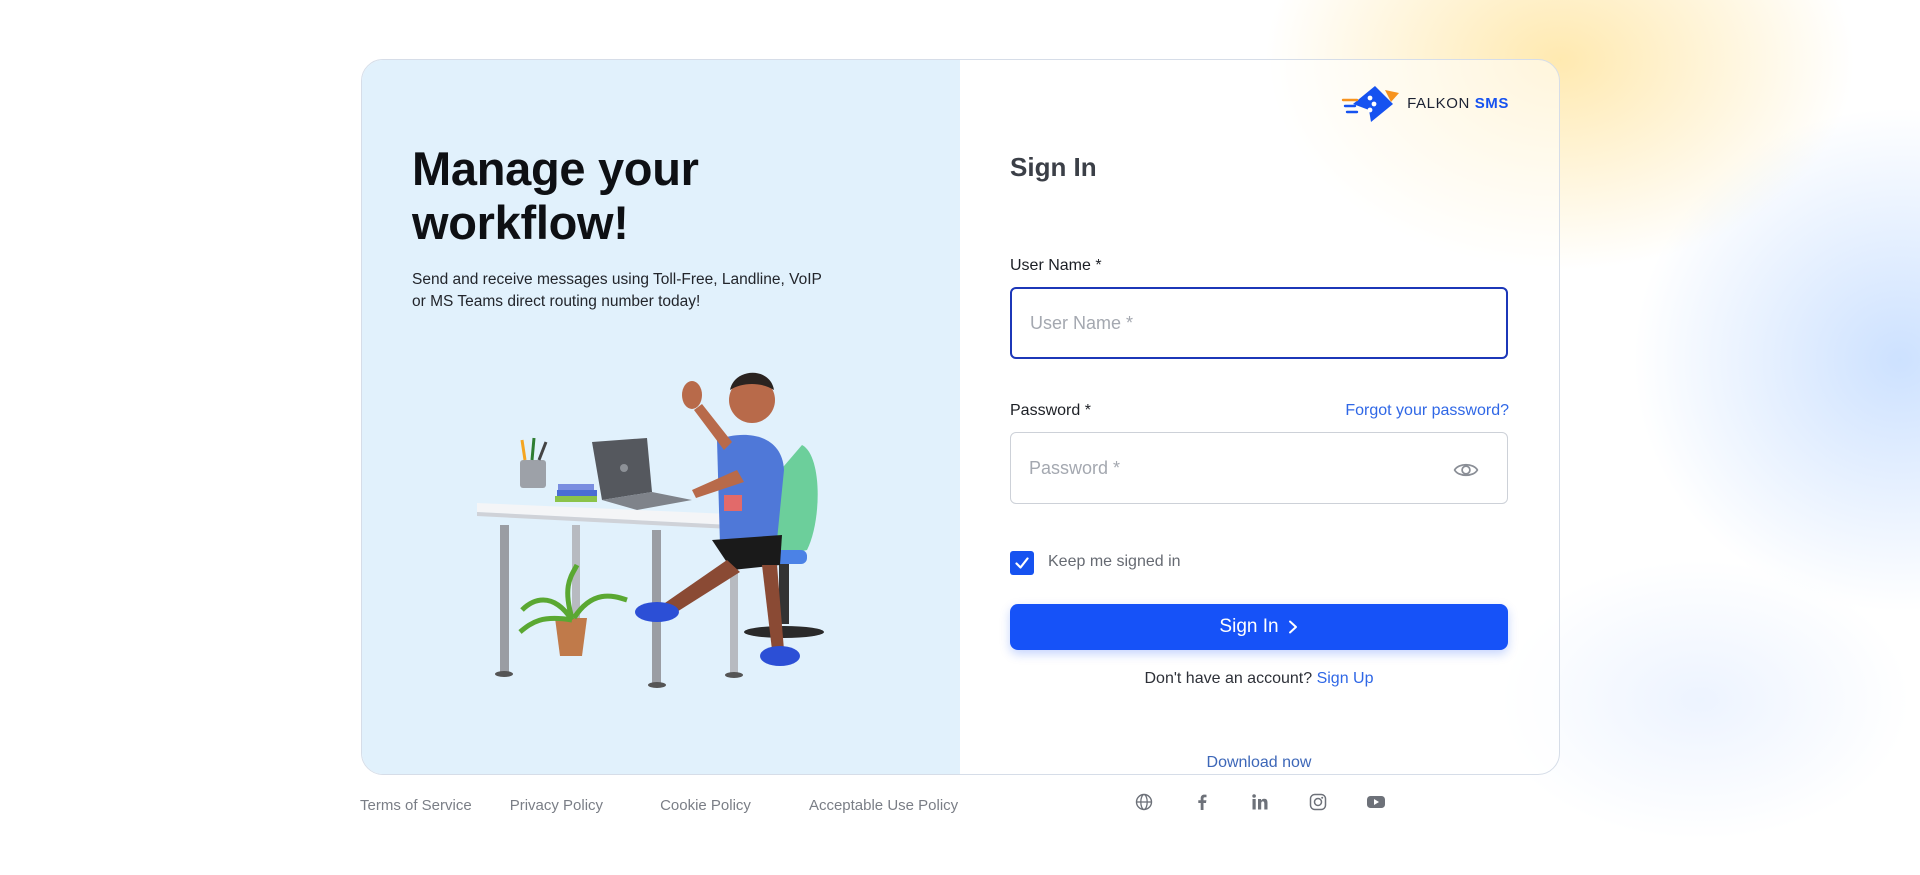 The image size is (1920, 875). Describe the element at coordinates (1259, 762) in the screenshot. I see `download-label: Download now` at that location.